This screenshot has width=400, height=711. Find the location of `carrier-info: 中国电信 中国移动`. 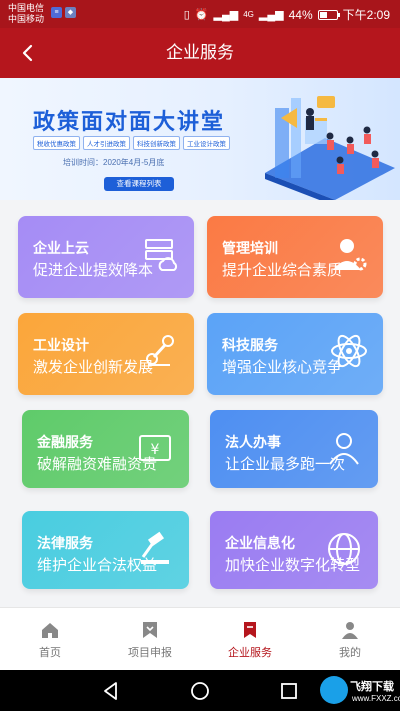

carrier-info: 中国电信 中国移动 is located at coordinates (26, 14).